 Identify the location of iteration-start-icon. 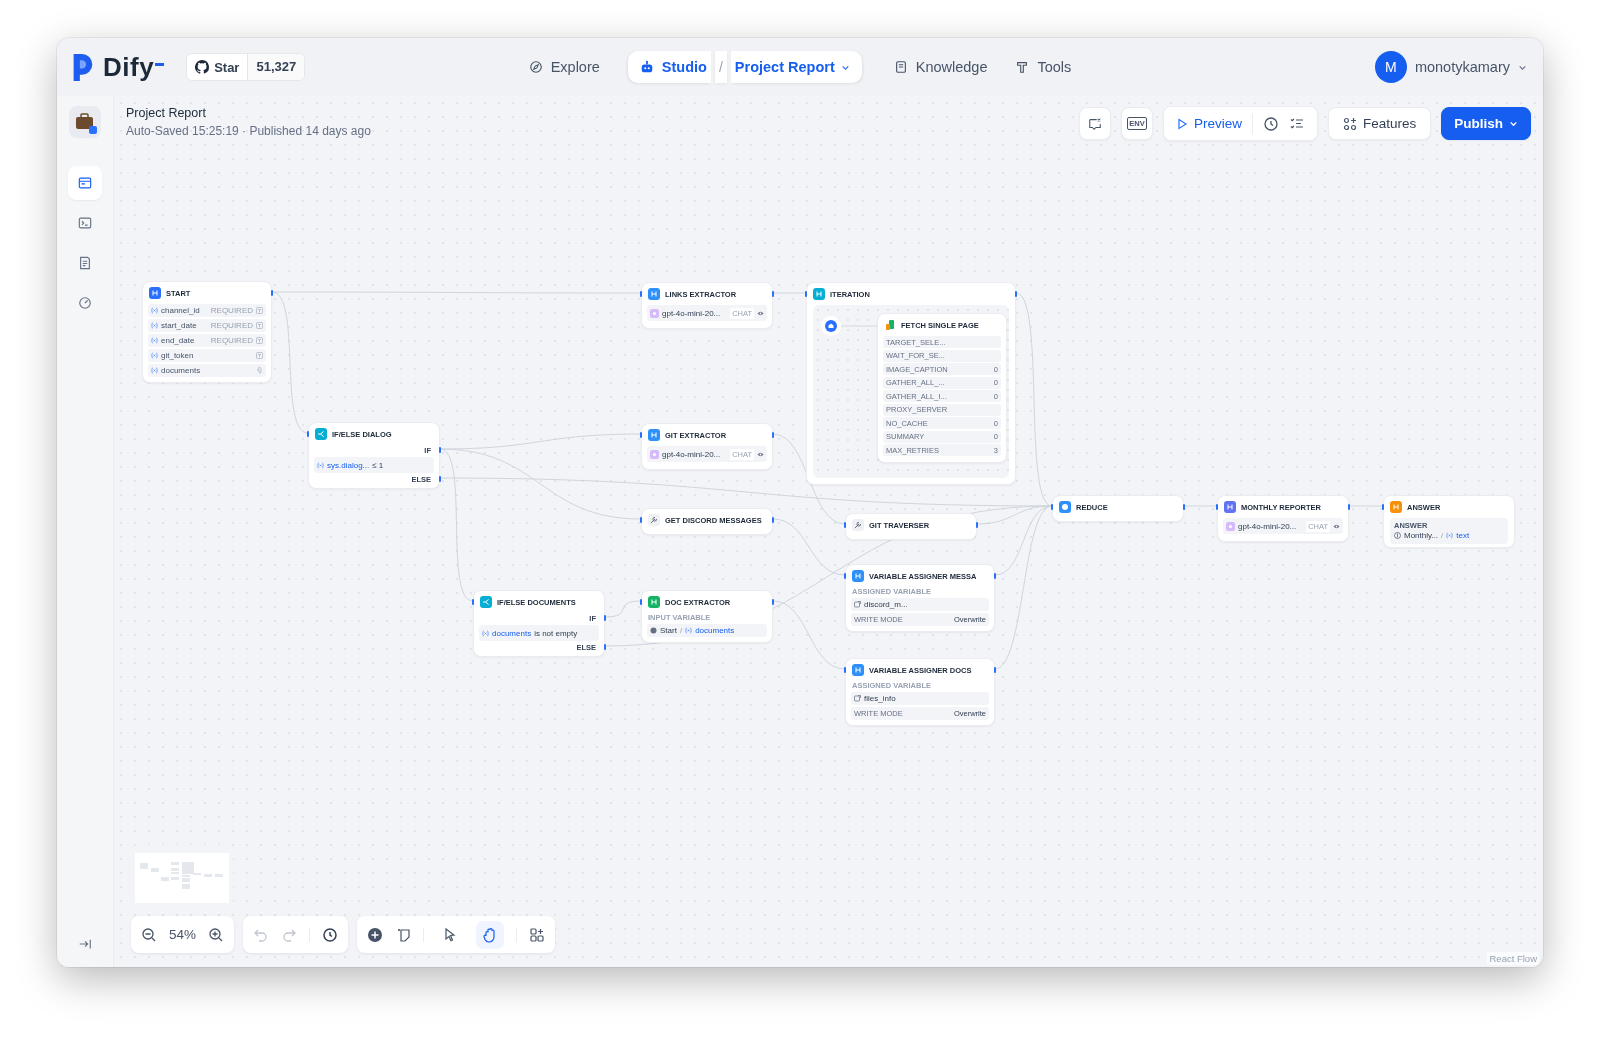
(831, 326).